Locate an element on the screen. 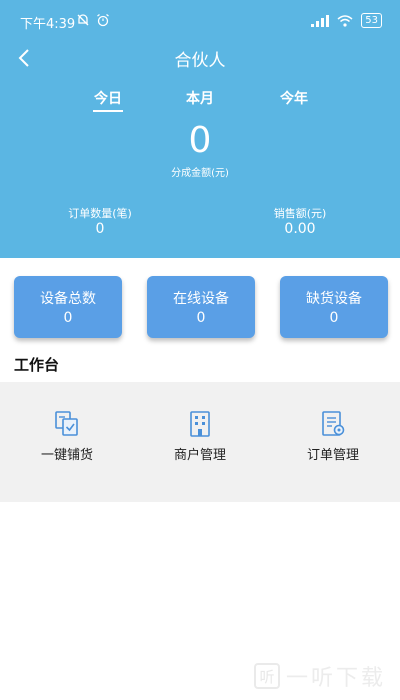  watermark: 听 一听下载 is located at coordinates (319, 676).